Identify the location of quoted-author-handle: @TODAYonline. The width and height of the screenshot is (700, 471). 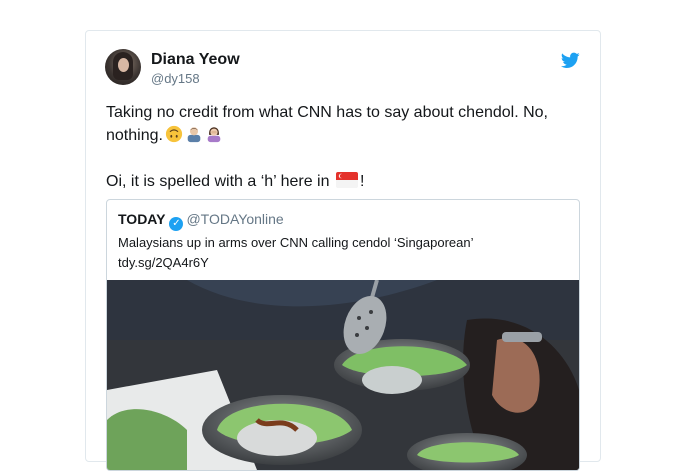
(234, 219).